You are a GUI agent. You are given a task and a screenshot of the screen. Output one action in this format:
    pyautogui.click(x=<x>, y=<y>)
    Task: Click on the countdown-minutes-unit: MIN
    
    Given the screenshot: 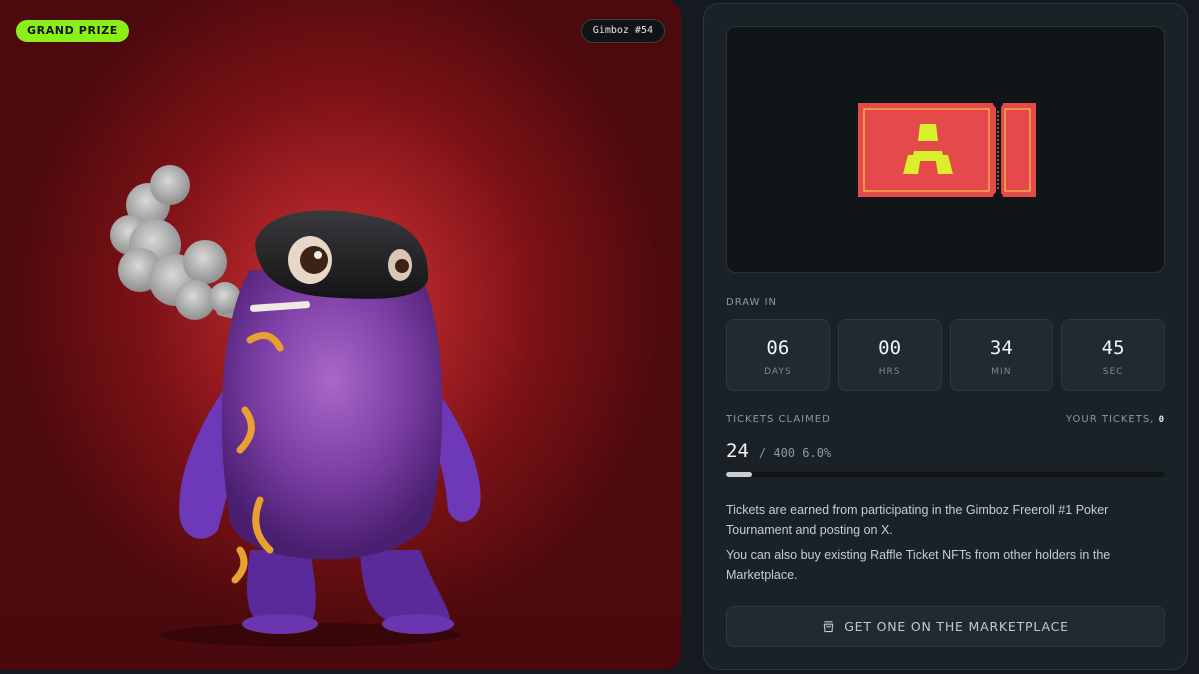 What is the action you would take?
    pyautogui.click(x=1001, y=372)
    